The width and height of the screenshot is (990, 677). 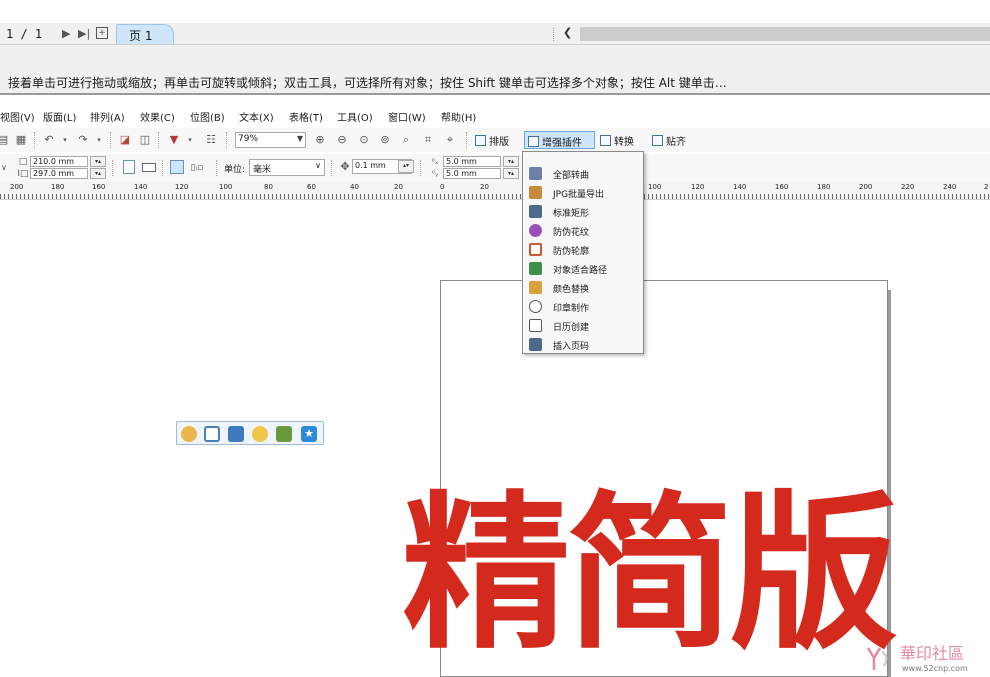 I want to click on ruler-label: 80, so click(x=268, y=187).